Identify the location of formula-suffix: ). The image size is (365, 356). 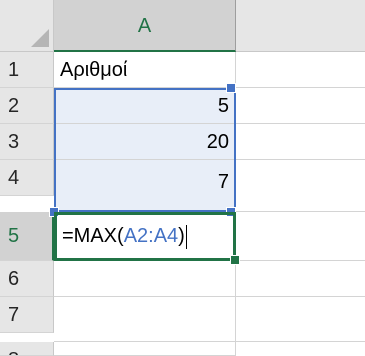
(181, 236).